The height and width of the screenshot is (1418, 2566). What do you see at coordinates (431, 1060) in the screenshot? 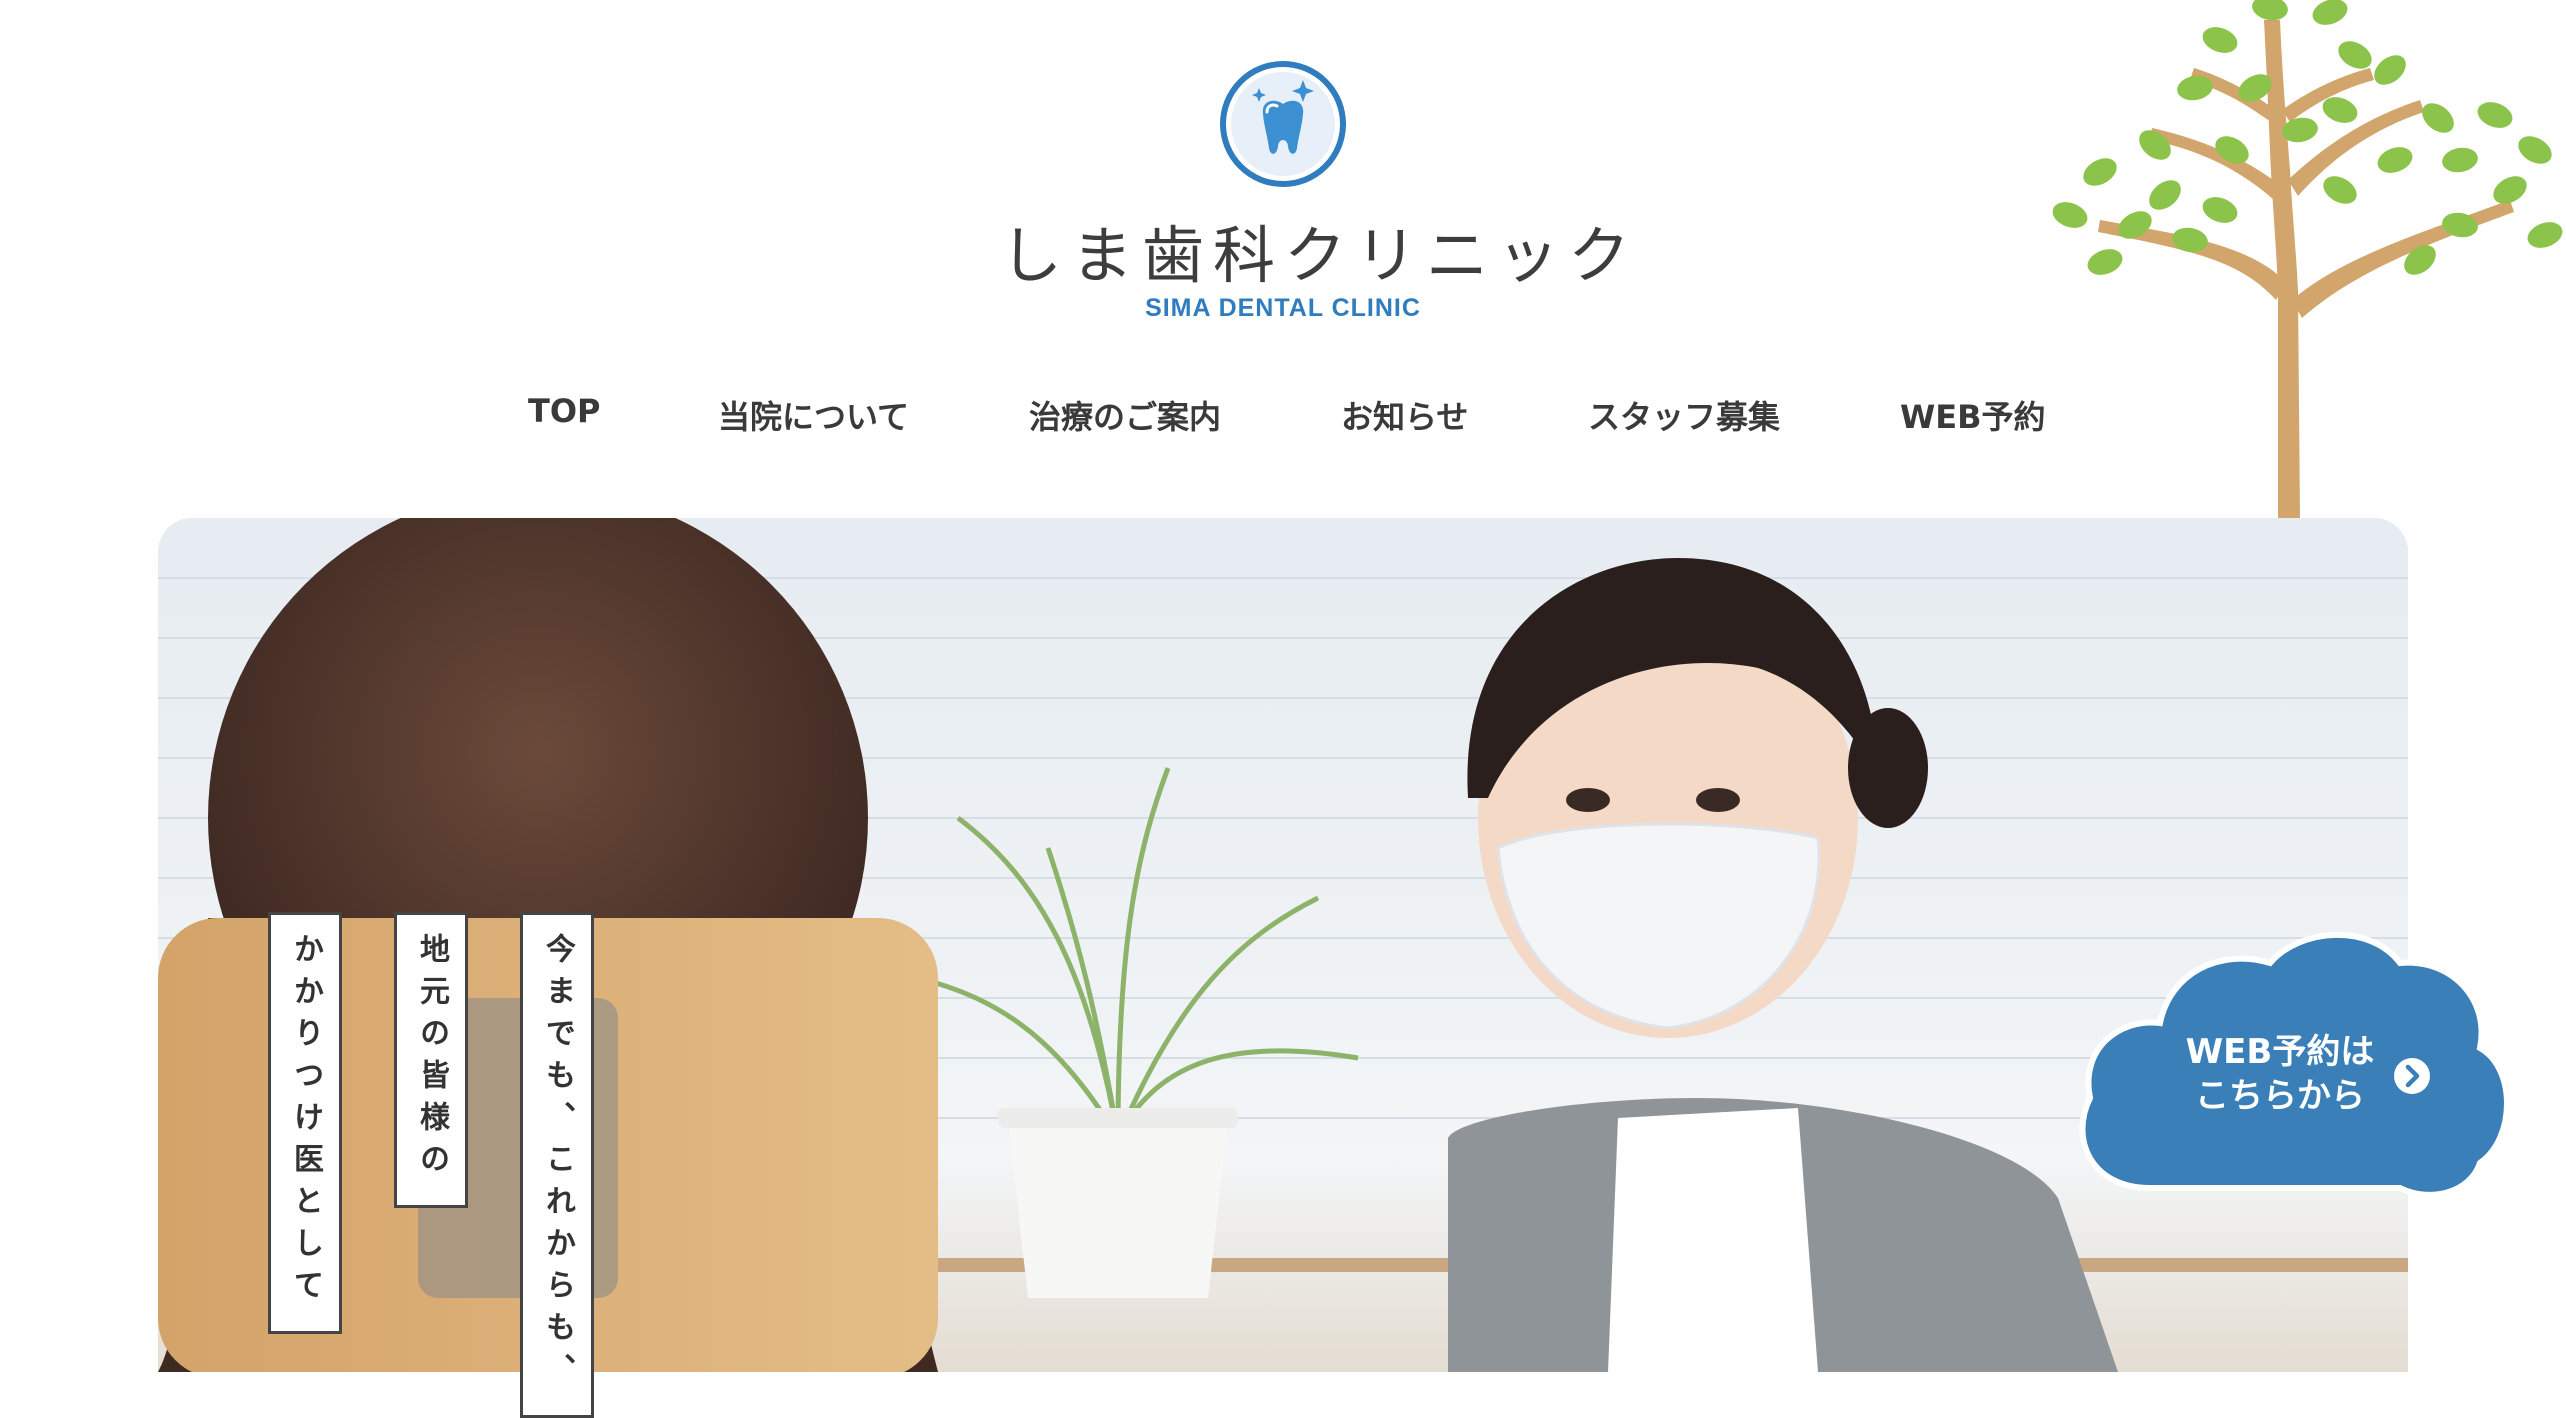
I see `catch-line-2: 地元の皆様の` at bounding box center [431, 1060].